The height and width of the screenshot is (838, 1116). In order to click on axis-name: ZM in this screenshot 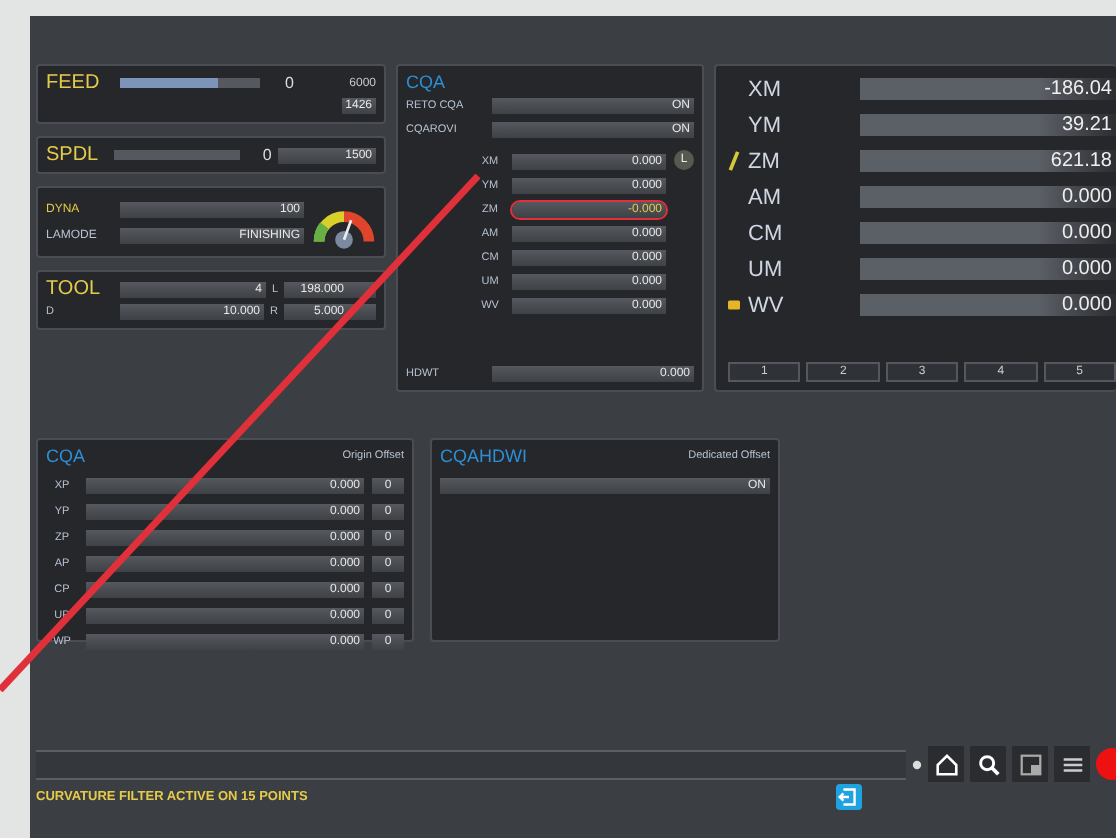, I will do `click(765, 161)`.